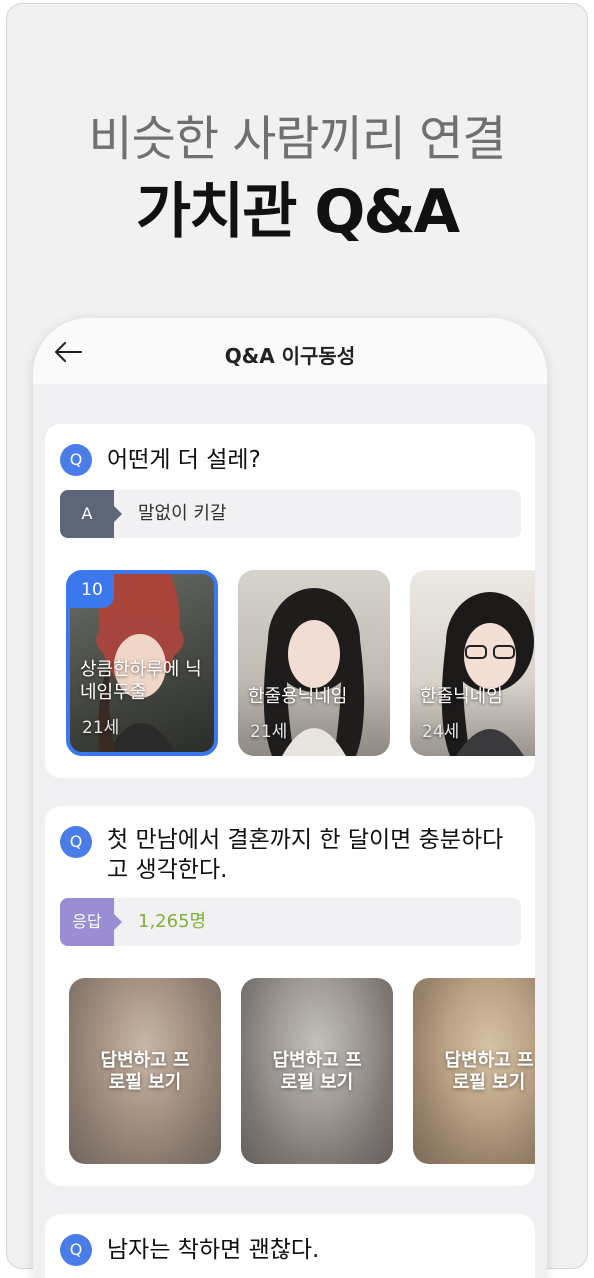 The height and width of the screenshot is (1278, 594). Describe the element at coordinates (290, 356) in the screenshot. I see `page-title: Q&A 이구동성` at that location.